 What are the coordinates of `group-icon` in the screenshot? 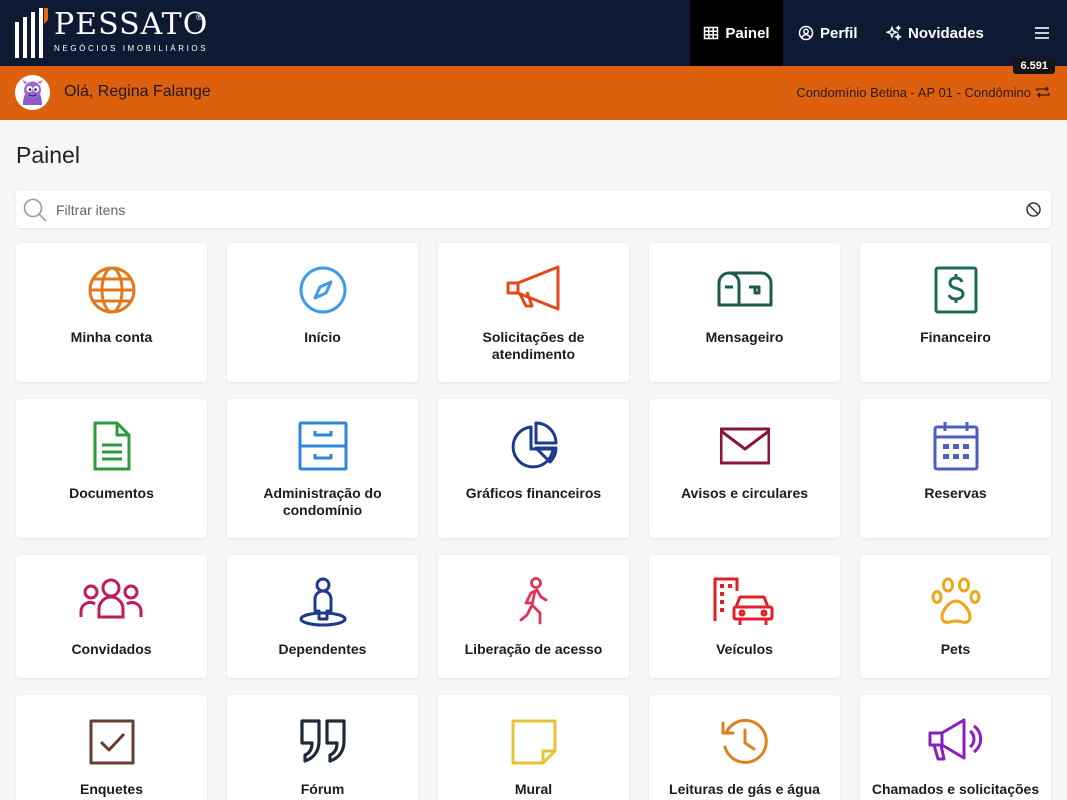 It's located at (111, 598).